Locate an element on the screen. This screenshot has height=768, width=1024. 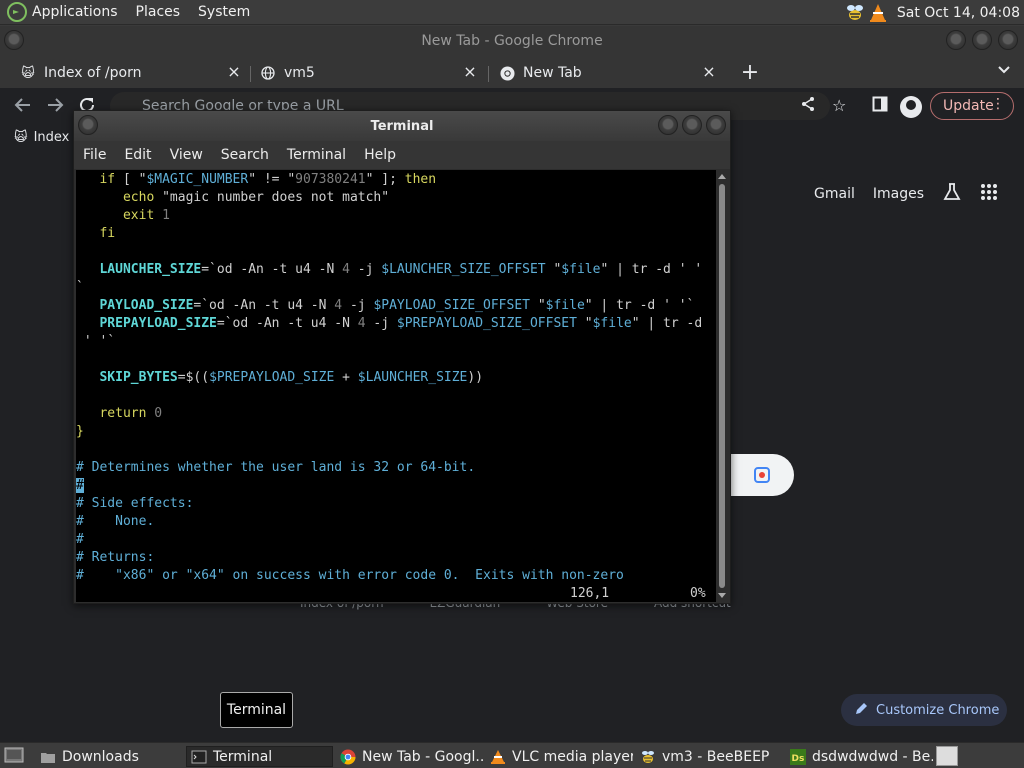
gnome-foot-icon is located at coordinates (17, 12).